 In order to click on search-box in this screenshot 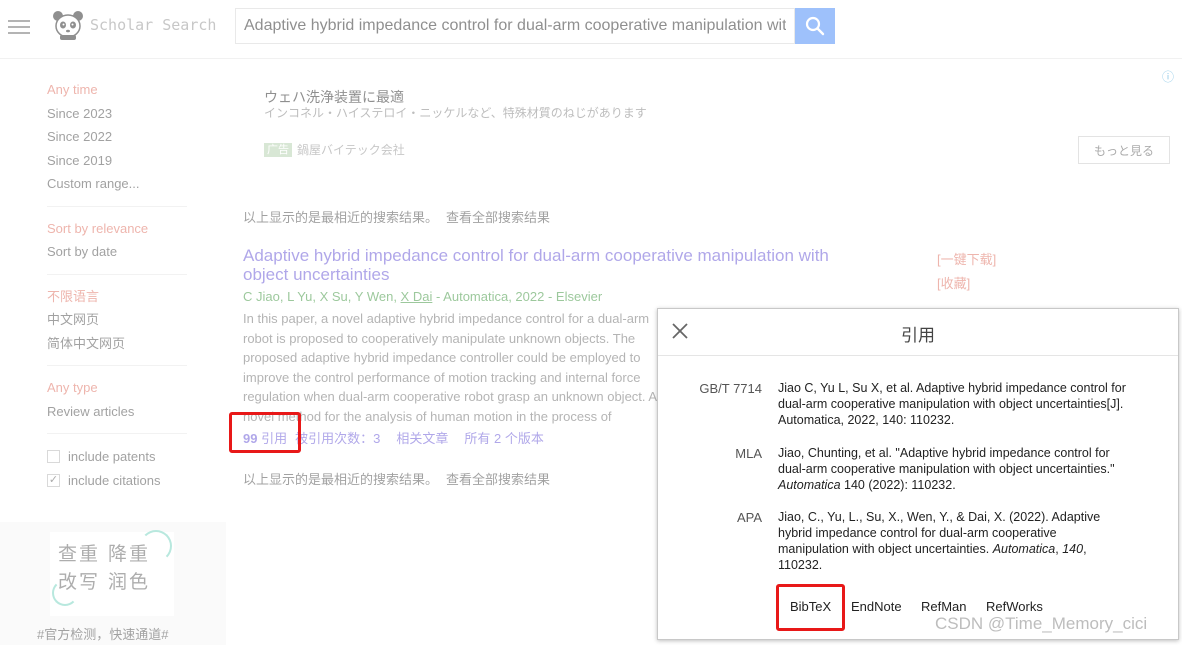, I will do `click(515, 26)`.